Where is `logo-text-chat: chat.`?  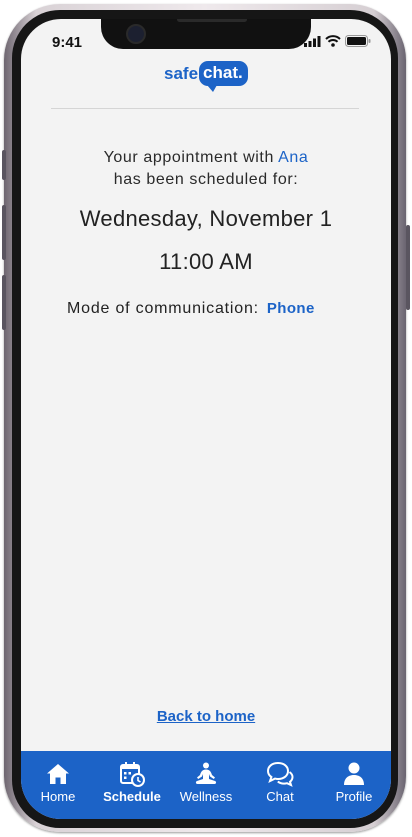
logo-text-chat: chat. is located at coordinates (223, 72).